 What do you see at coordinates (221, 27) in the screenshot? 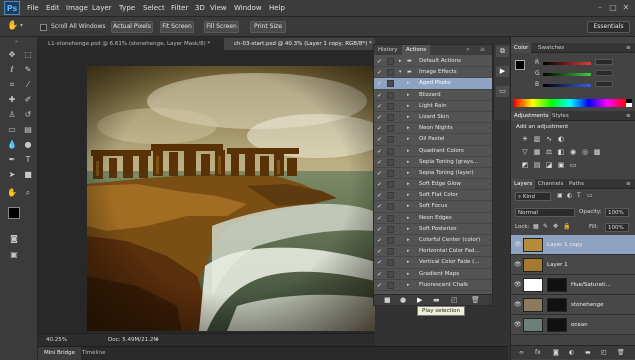
I see `fill-screen-button: Fill Screen` at bounding box center [221, 27].